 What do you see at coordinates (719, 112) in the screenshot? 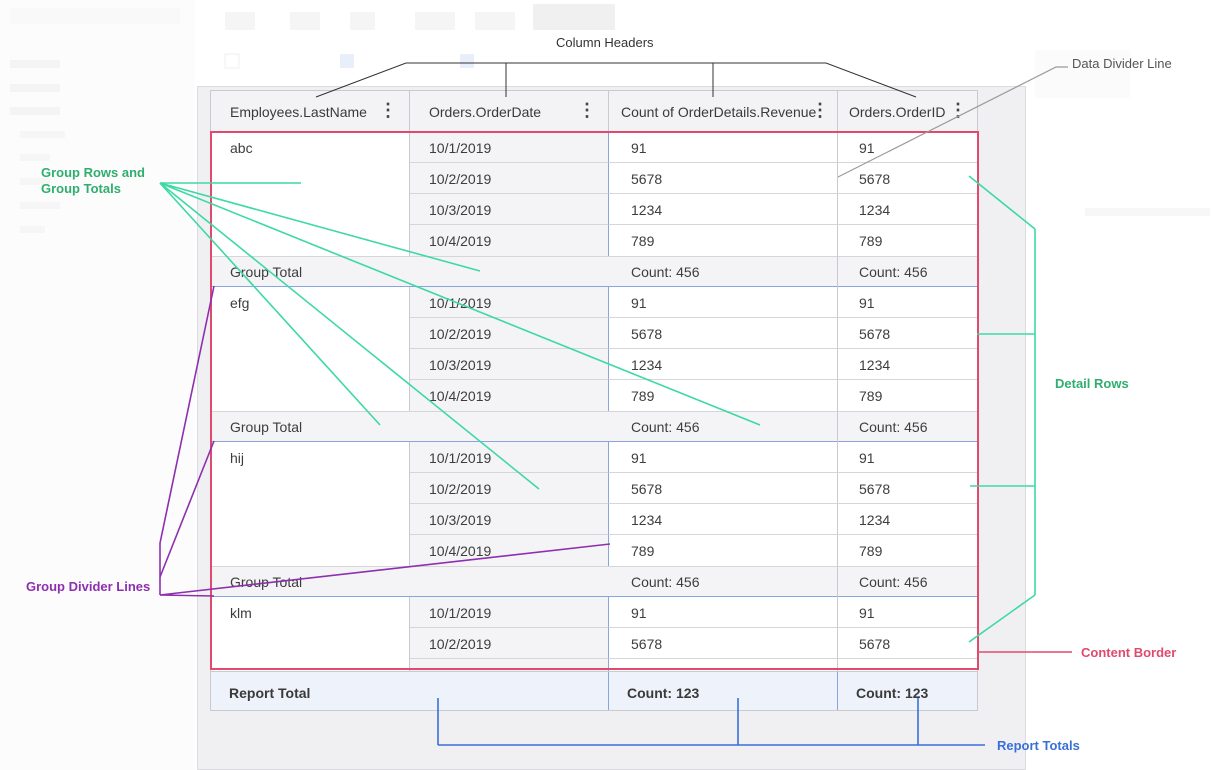
I see `column-header-label: Count of OrderDetails.Revenue` at bounding box center [719, 112].